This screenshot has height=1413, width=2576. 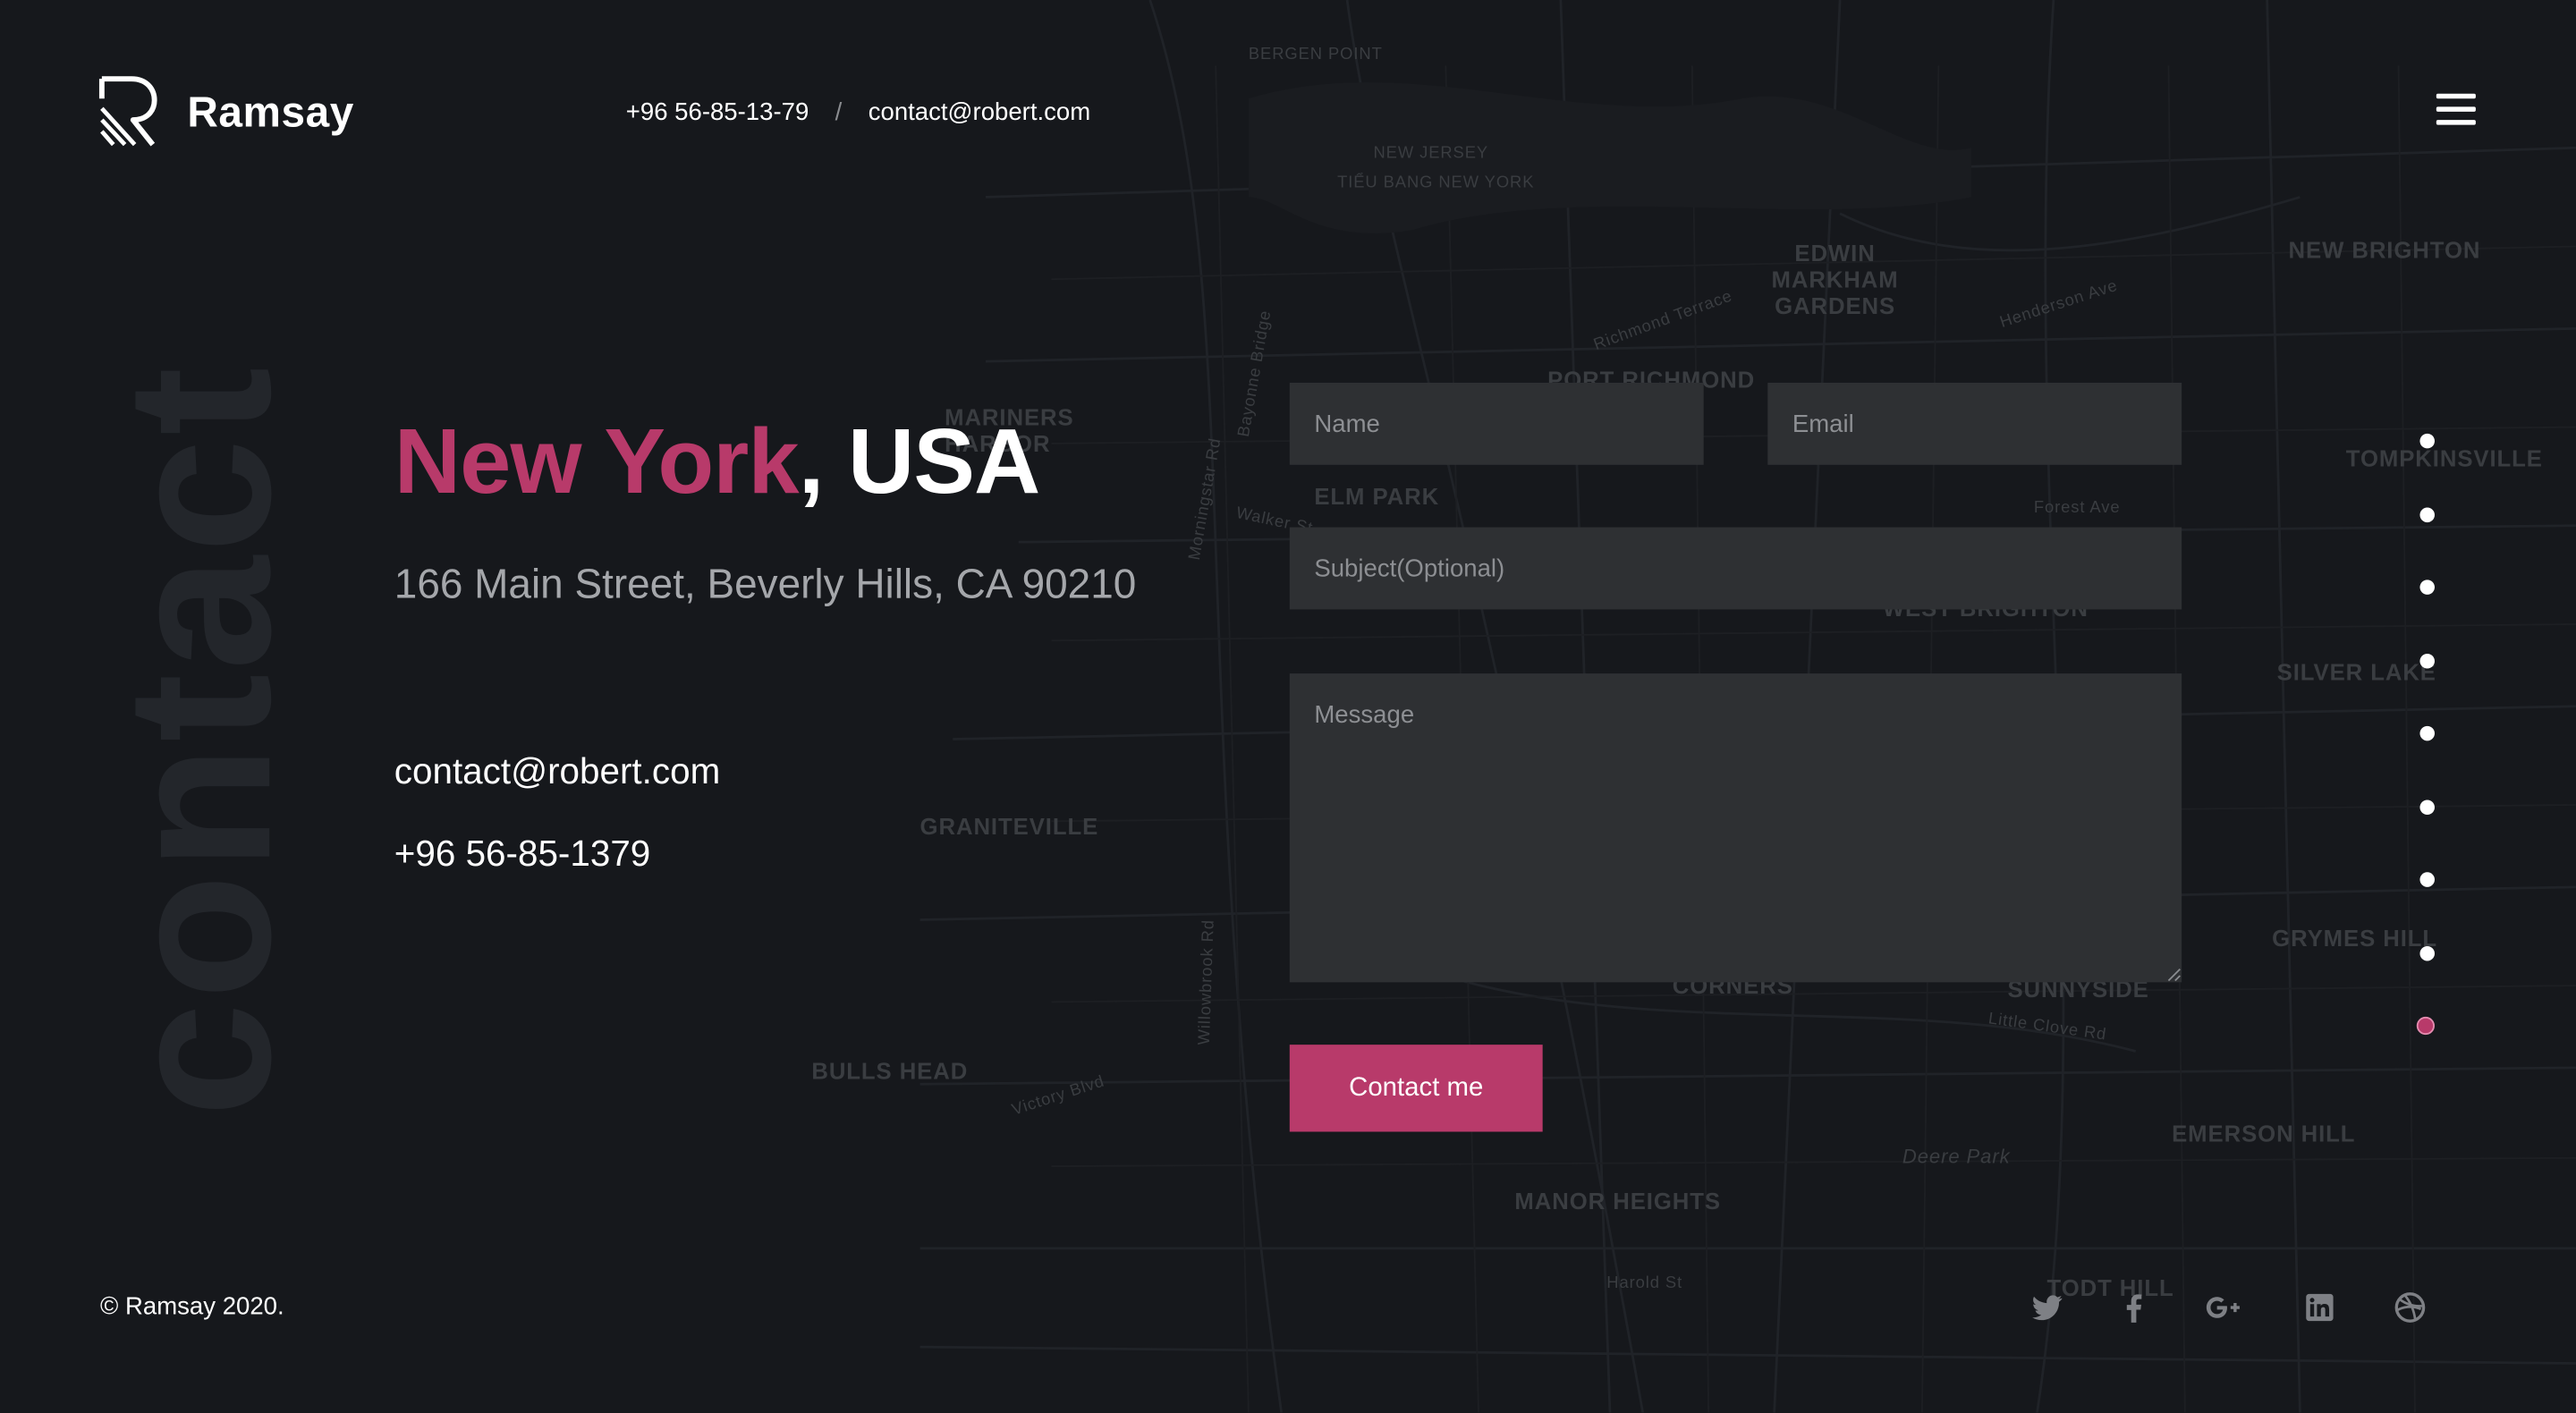 What do you see at coordinates (717, 112) in the screenshot?
I see `header-phone: +96 56-85-13-79` at bounding box center [717, 112].